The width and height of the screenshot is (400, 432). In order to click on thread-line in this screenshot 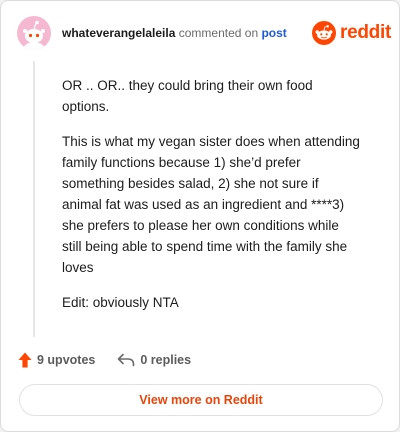, I will do `click(34, 199)`.